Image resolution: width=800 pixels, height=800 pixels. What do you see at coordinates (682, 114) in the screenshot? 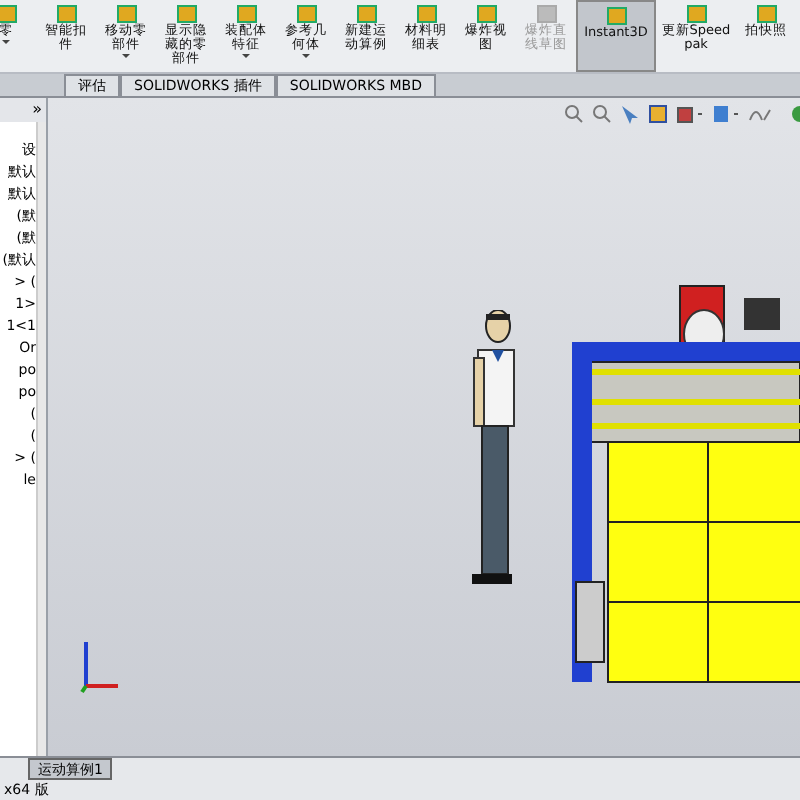
I see `view-toolbar` at bounding box center [682, 114].